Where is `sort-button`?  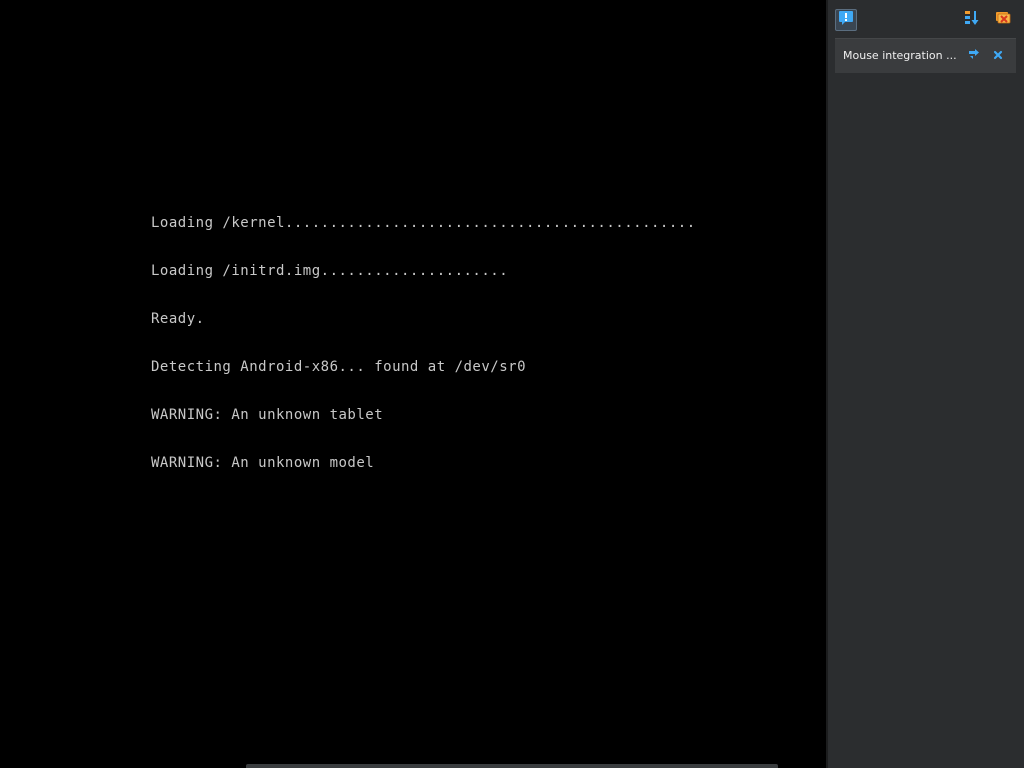
sort-button is located at coordinates (972, 20).